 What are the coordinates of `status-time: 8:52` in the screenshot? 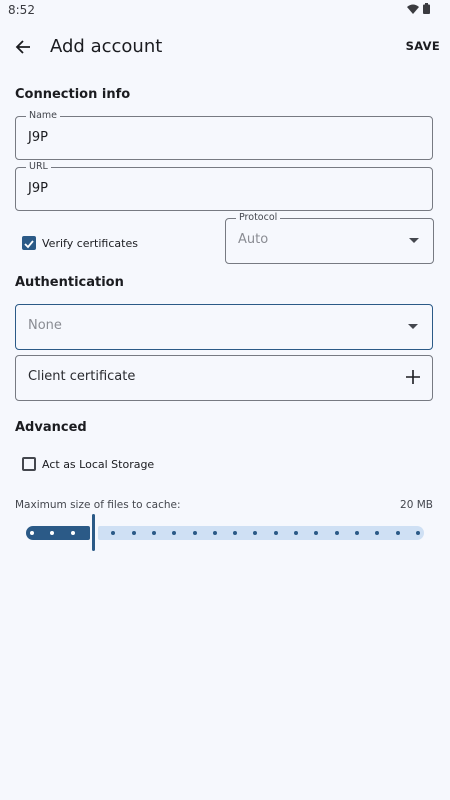 It's located at (21, 10).